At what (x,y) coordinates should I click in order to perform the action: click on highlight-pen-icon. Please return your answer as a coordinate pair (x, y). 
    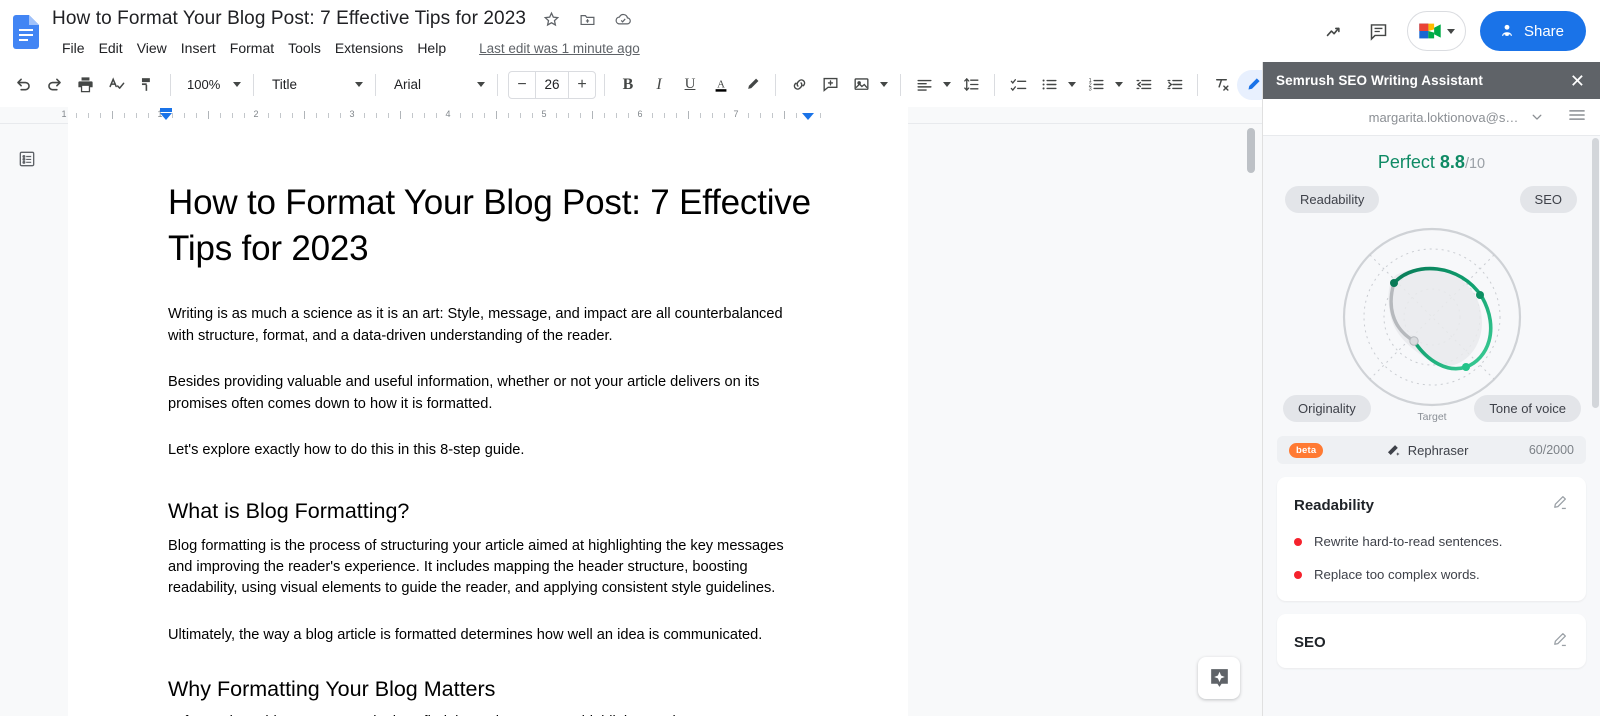
    Looking at the image, I should click on (752, 83).